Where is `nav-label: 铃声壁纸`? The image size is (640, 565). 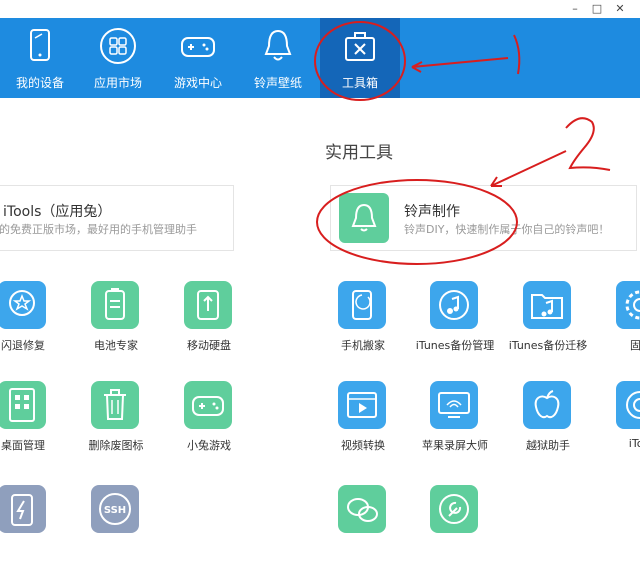
nav-label: 铃声壁纸 is located at coordinates (277, 83).